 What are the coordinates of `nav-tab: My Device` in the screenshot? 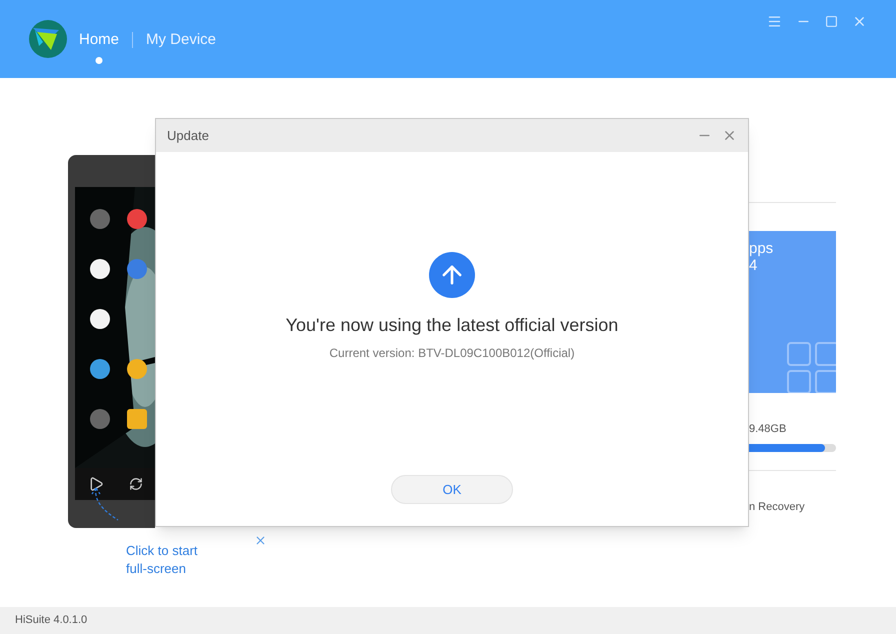 It's located at (181, 40).